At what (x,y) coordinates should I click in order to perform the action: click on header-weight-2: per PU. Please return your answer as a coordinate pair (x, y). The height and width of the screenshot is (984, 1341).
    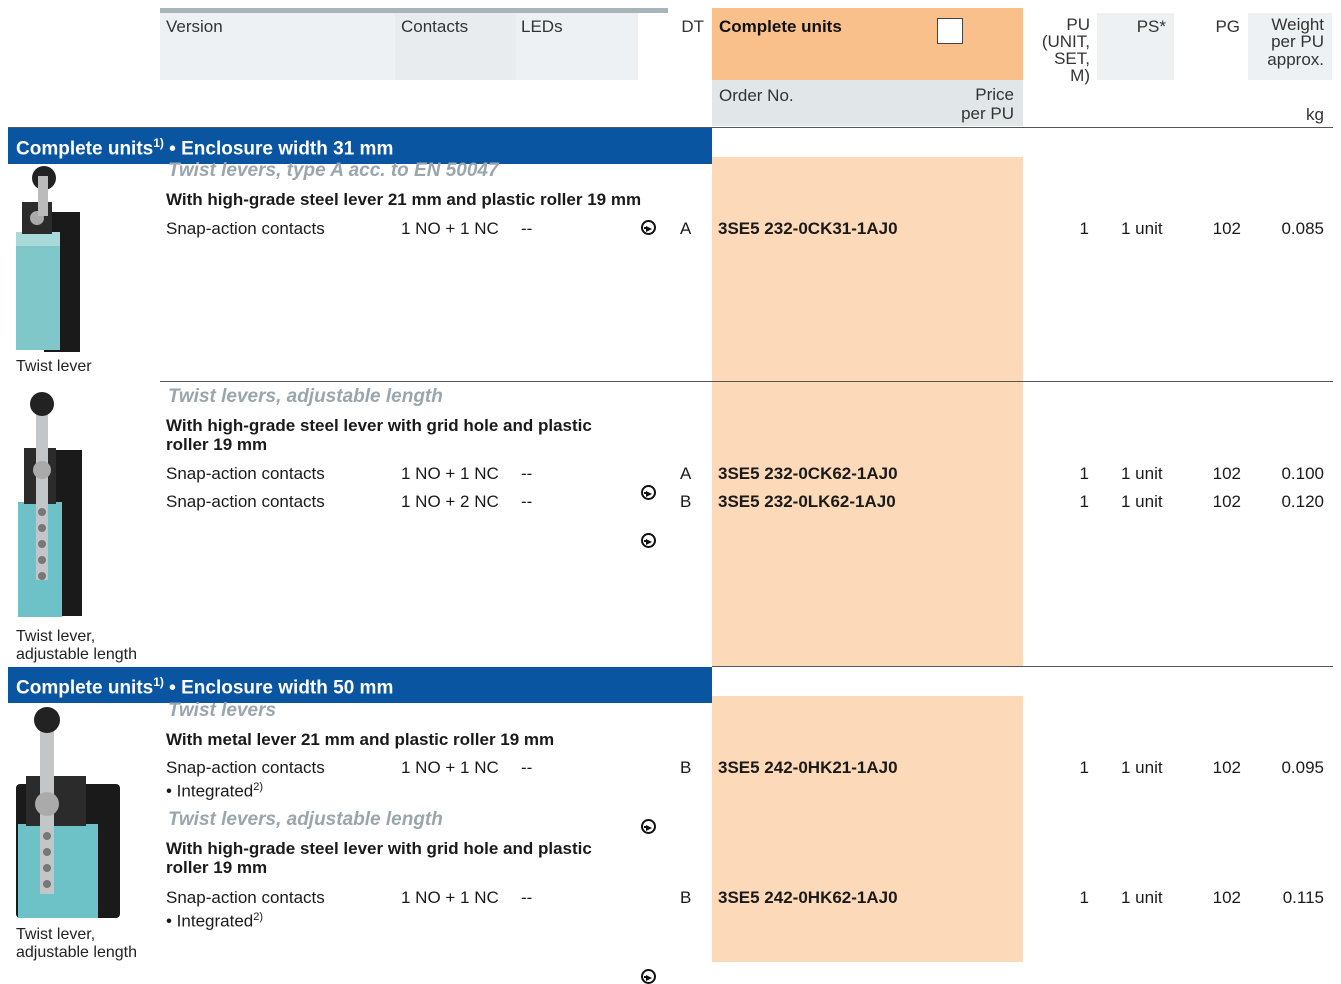
    Looking at the image, I should click on (1297, 41).